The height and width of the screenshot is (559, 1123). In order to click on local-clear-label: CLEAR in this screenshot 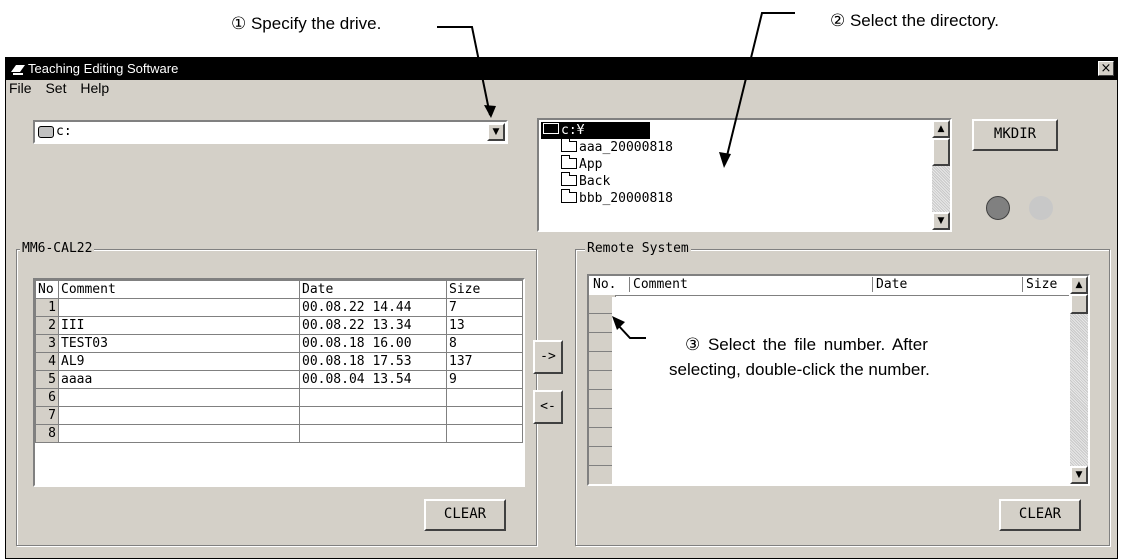, I will do `click(465, 514)`.